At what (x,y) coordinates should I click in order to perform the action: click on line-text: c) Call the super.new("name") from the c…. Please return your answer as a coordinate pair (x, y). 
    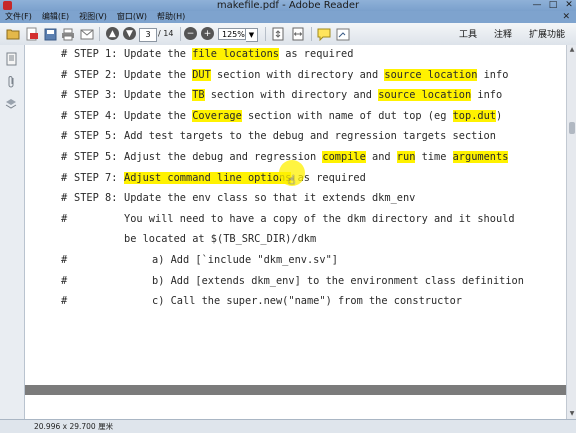
    Looking at the image, I should click on (307, 301).